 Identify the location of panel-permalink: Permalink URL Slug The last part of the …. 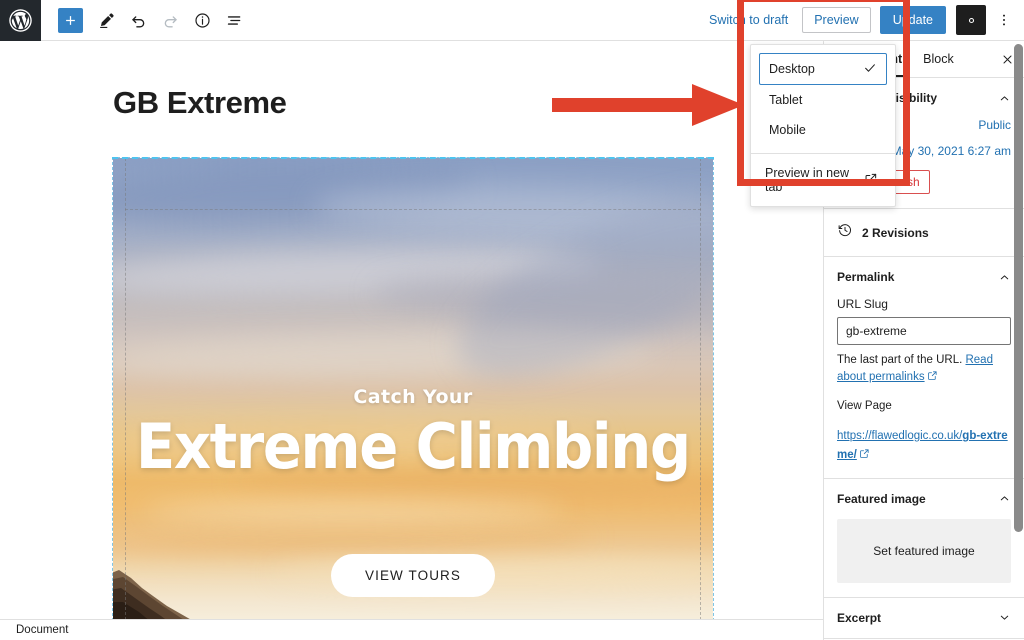
(924, 368).